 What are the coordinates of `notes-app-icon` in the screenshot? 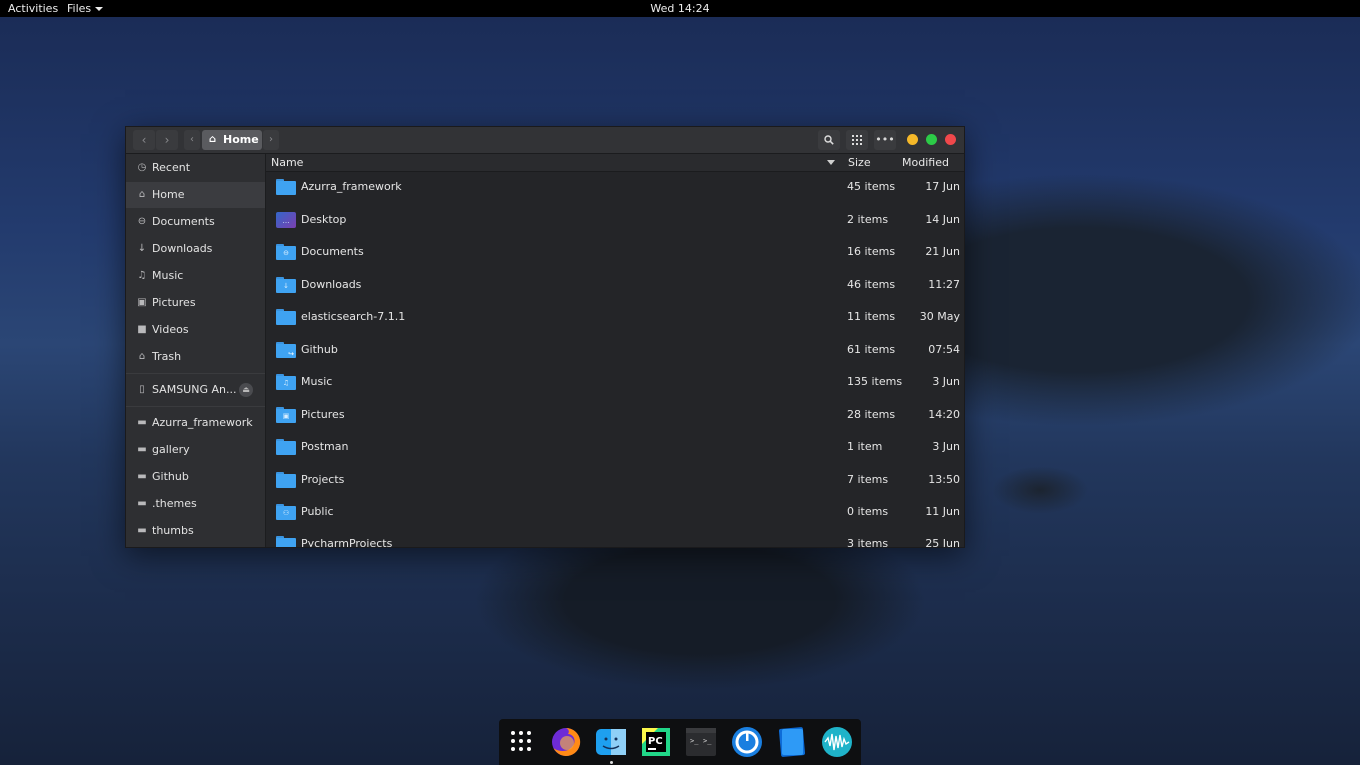 It's located at (792, 742).